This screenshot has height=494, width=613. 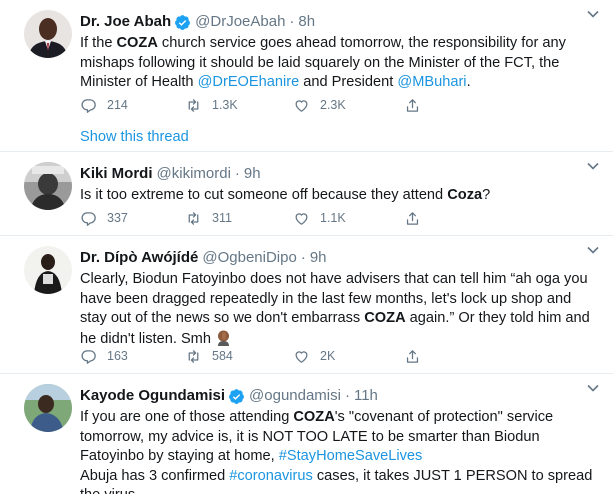 I want to click on timestamp: 8h, so click(x=306, y=22).